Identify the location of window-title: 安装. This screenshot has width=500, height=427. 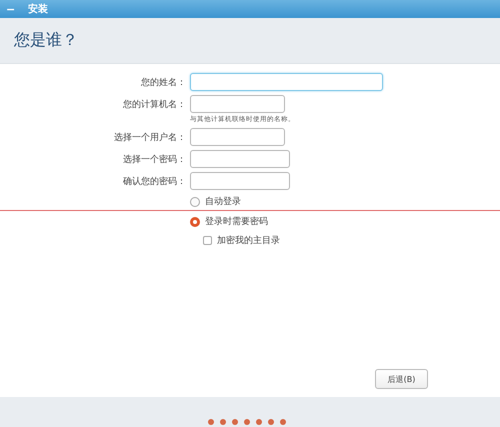
(38, 9).